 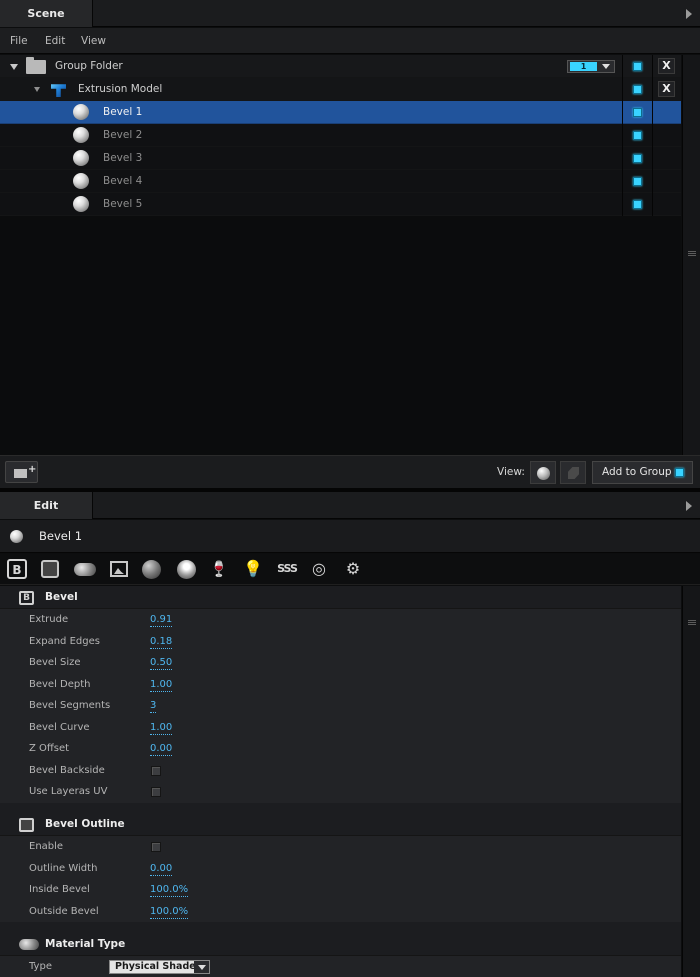 What do you see at coordinates (591, 66) in the screenshot?
I see `group-count-dropdown: 1` at bounding box center [591, 66].